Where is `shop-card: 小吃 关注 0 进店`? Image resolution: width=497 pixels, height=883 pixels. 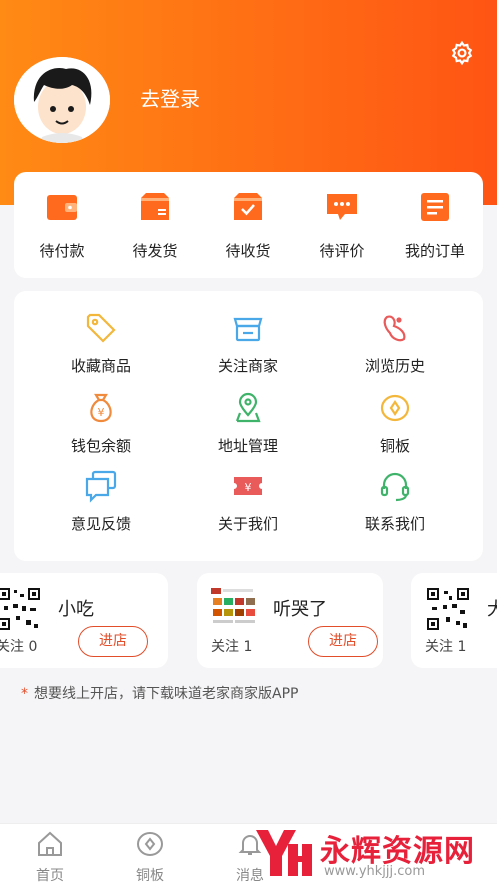 shop-card: 小吃 关注 0 进店 is located at coordinates (84, 620).